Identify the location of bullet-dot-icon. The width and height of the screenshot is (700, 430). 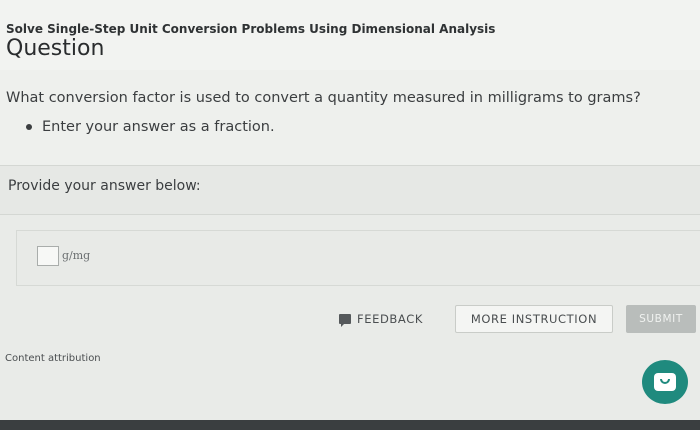
(29, 127).